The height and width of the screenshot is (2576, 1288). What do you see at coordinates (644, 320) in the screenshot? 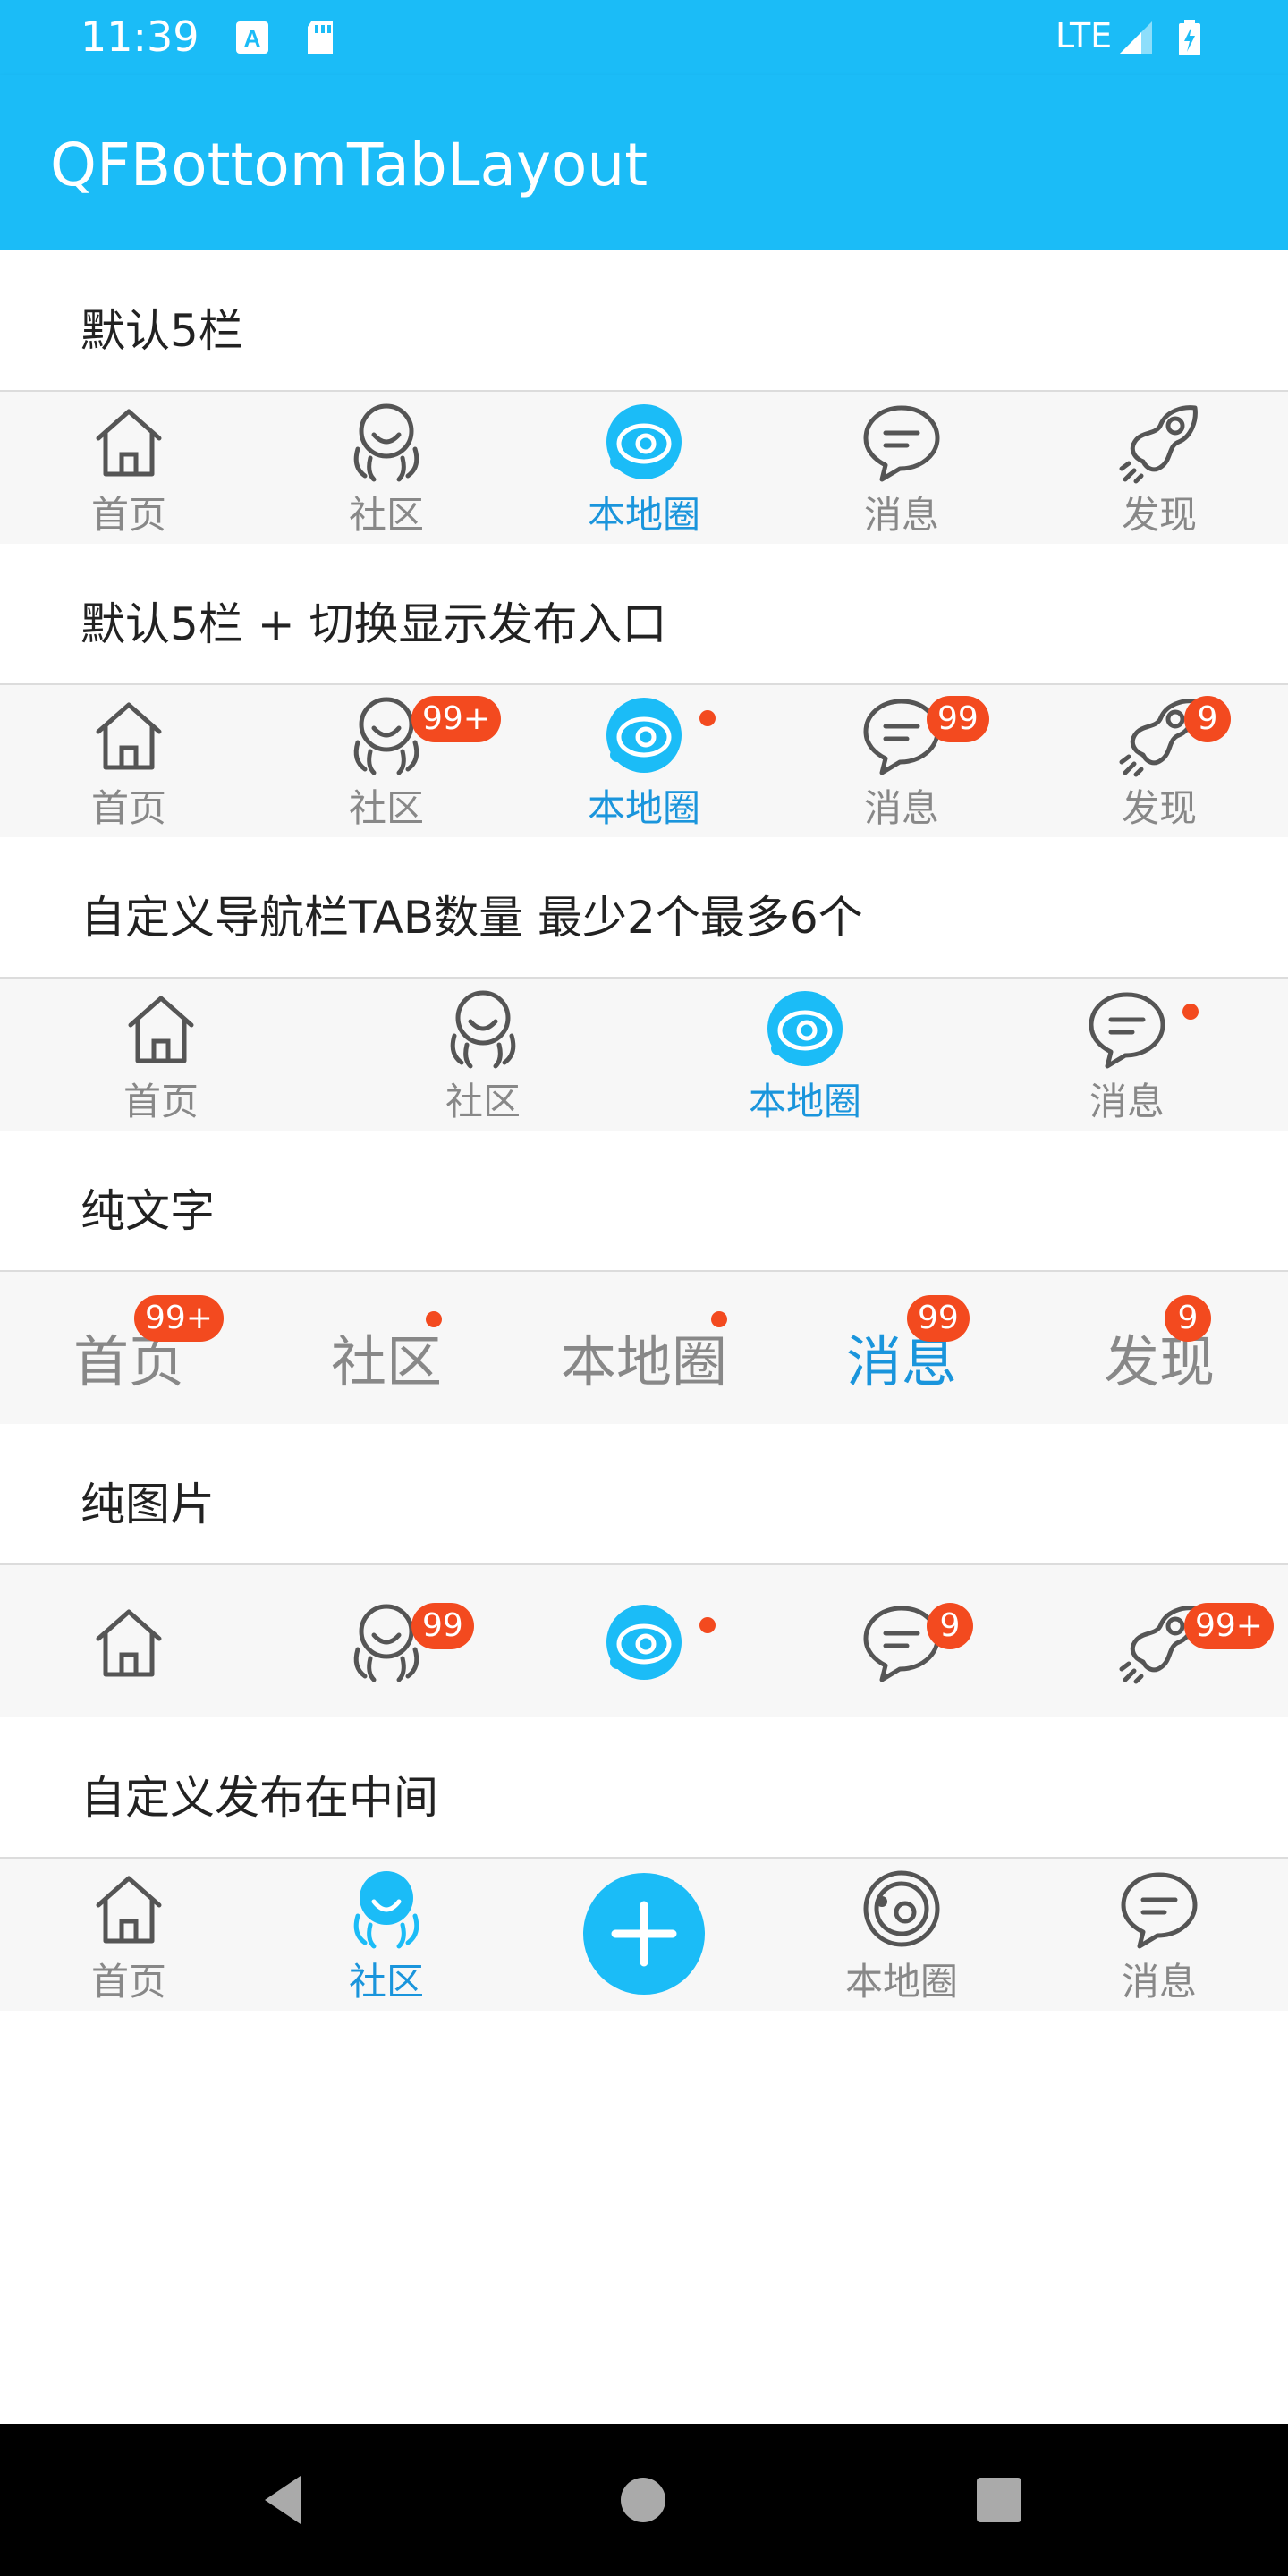
I see `section-default-5: 默认5栏` at bounding box center [644, 320].